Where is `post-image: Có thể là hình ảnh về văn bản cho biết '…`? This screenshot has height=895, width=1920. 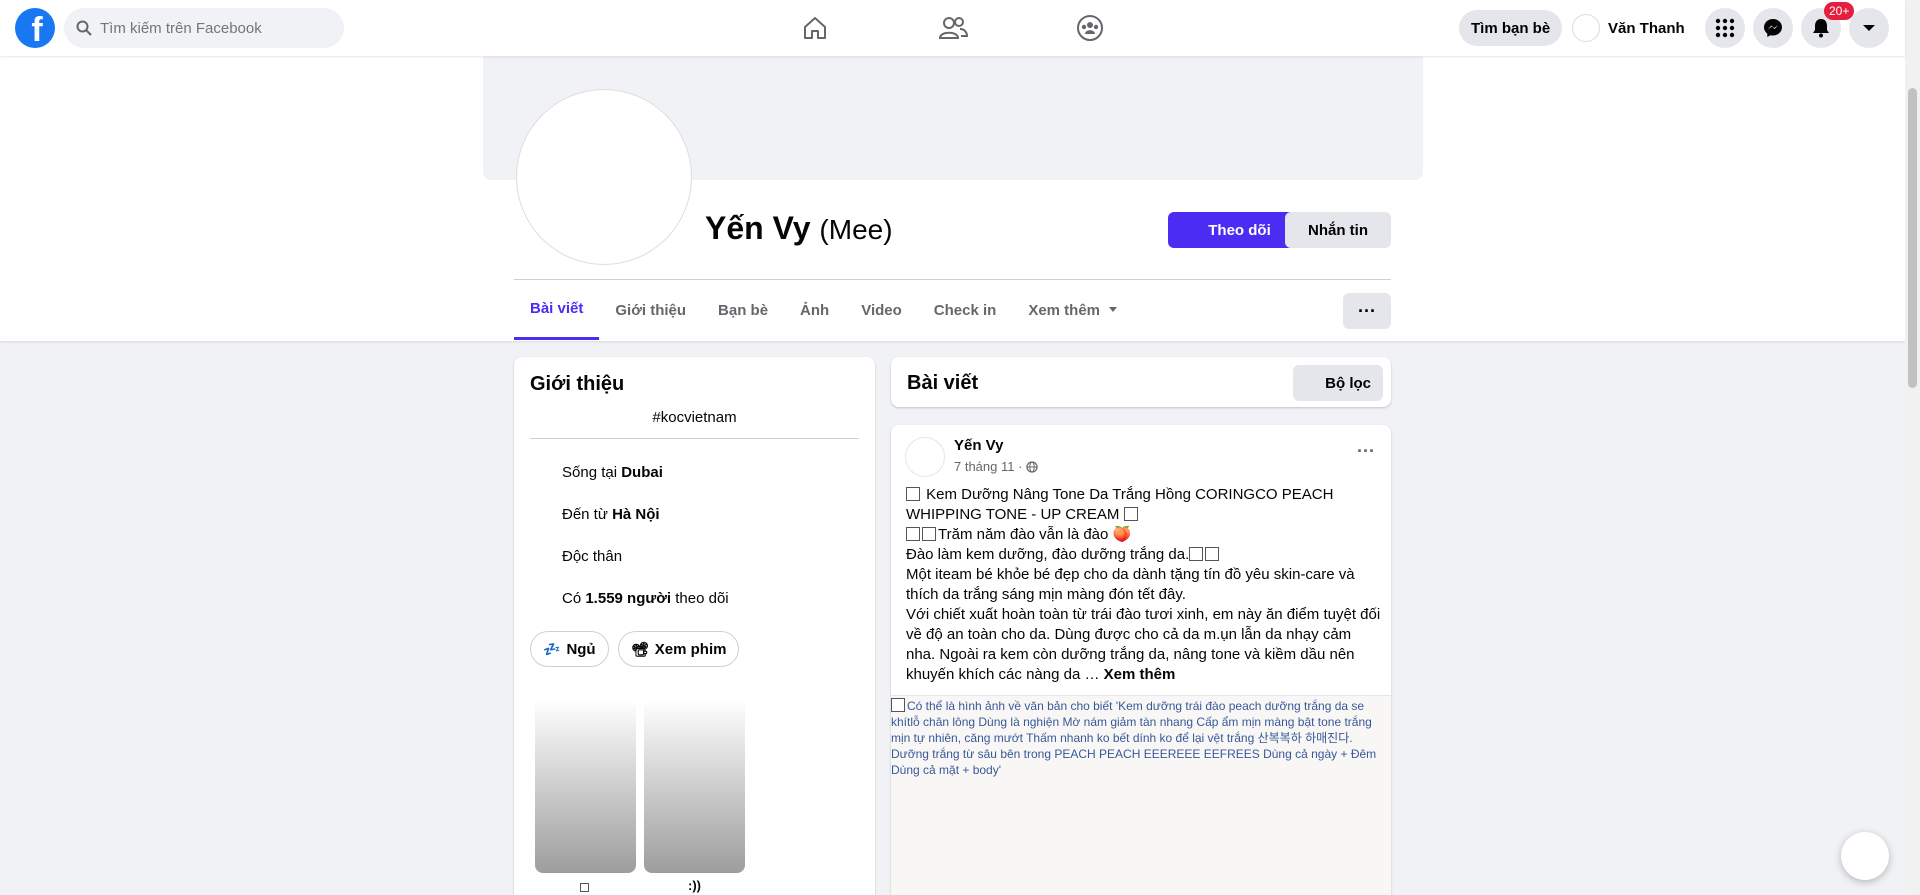
post-image: Có thể là hình ảnh về văn bản cho biết '… is located at coordinates (1141, 795).